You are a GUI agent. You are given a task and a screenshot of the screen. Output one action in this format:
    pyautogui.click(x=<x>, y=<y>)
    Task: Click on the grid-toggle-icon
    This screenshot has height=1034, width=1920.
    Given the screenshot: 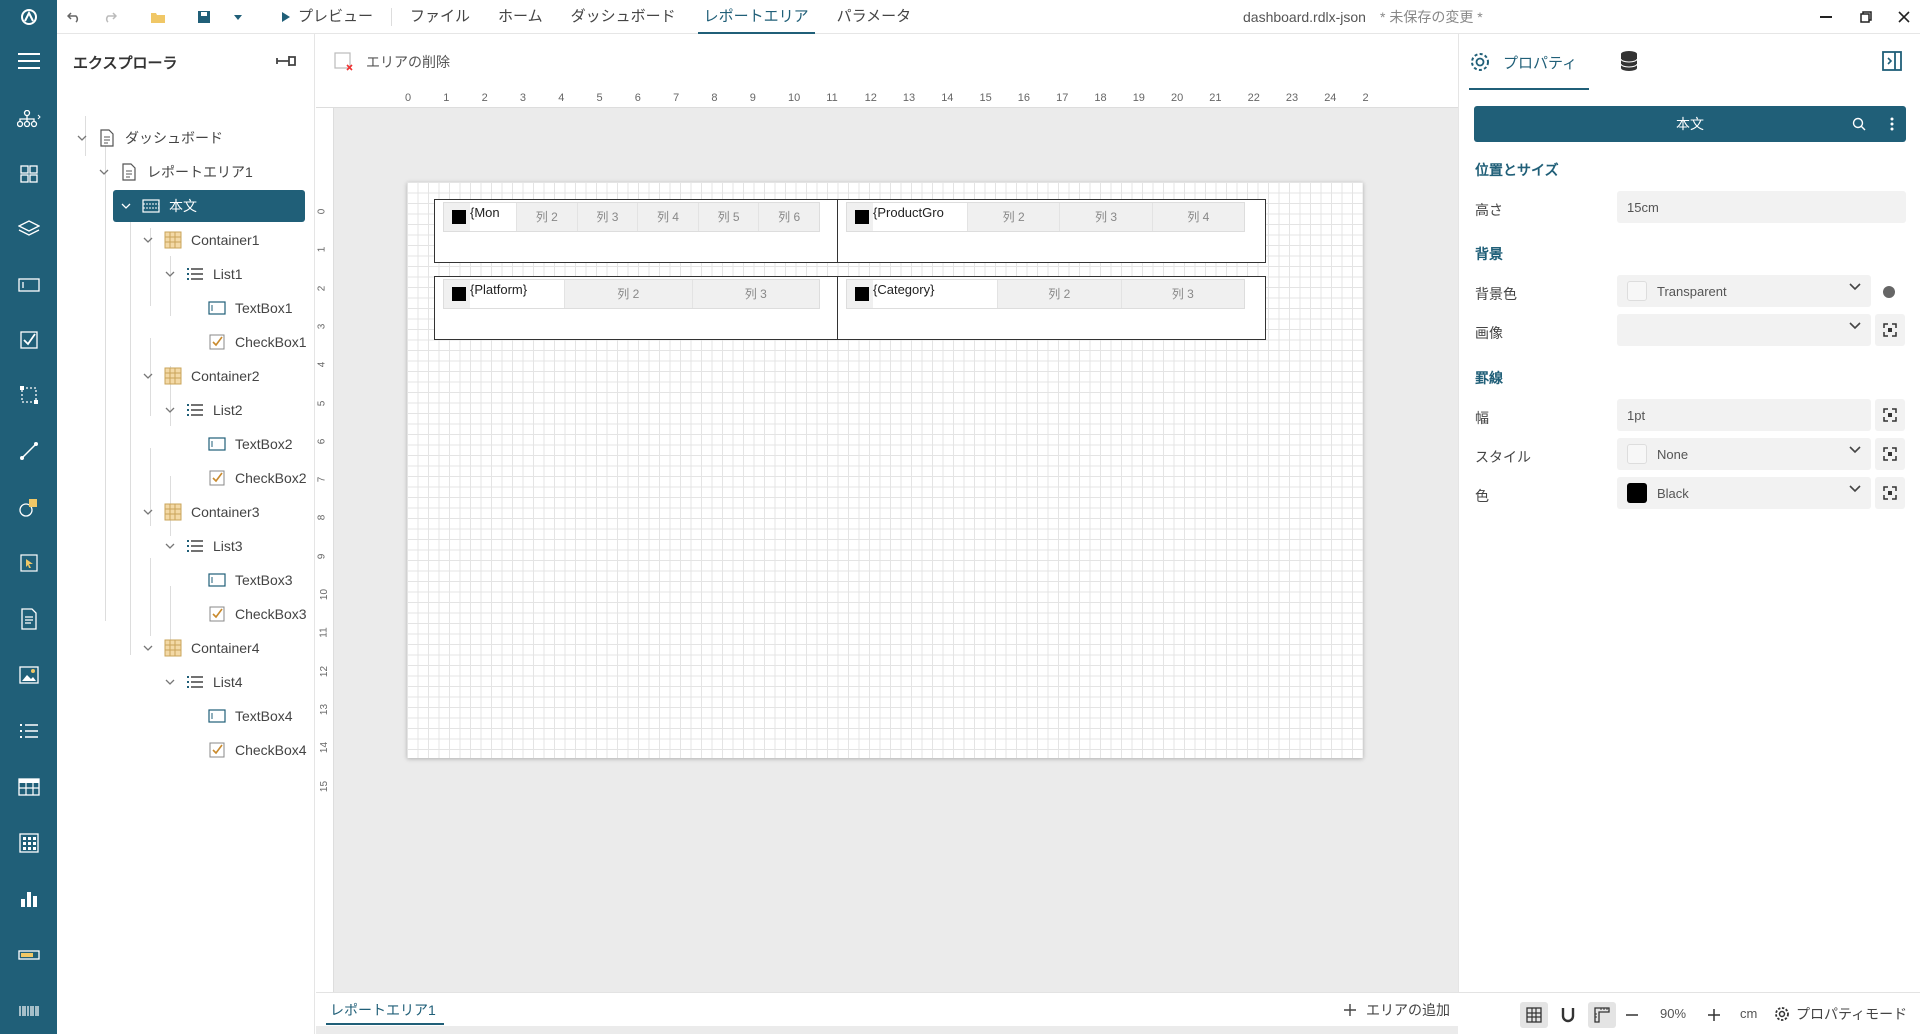 What is the action you would take?
    pyautogui.click(x=1534, y=1015)
    